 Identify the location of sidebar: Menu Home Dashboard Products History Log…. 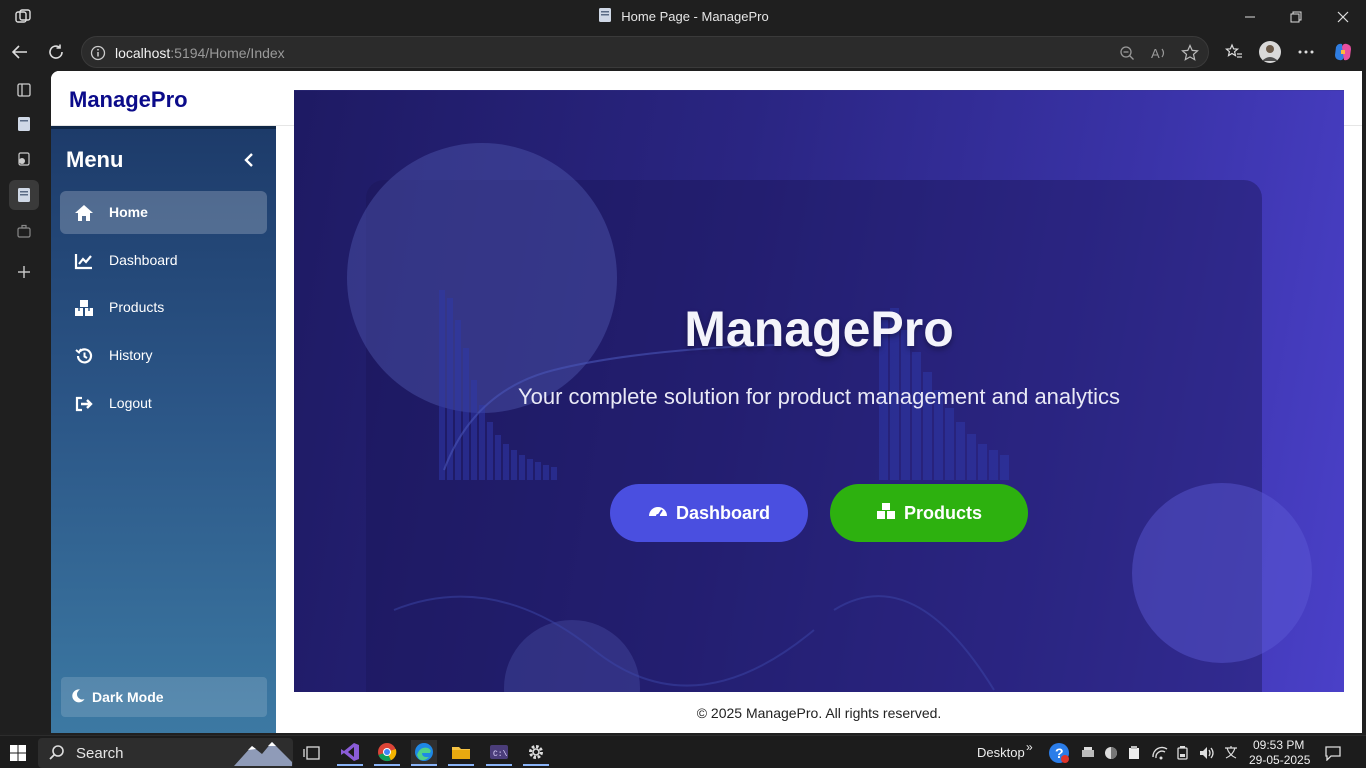
(163, 429).